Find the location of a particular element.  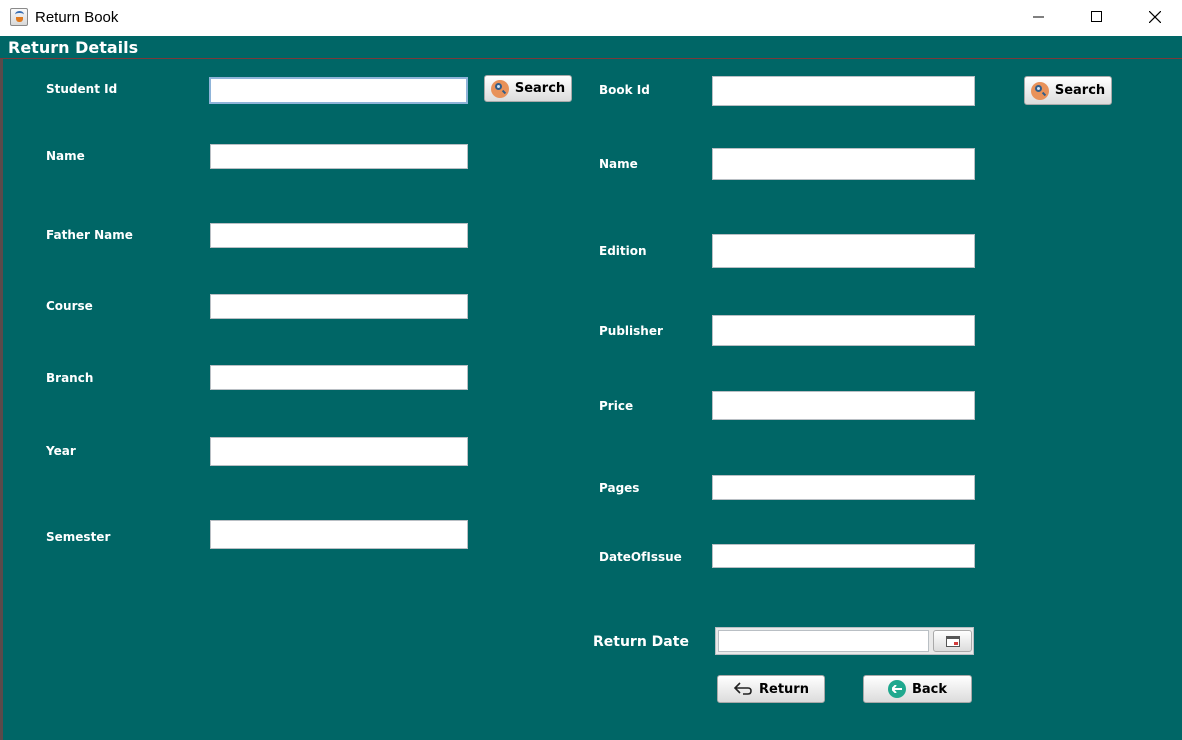

book-id-label: Book Id is located at coordinates (624, 90).